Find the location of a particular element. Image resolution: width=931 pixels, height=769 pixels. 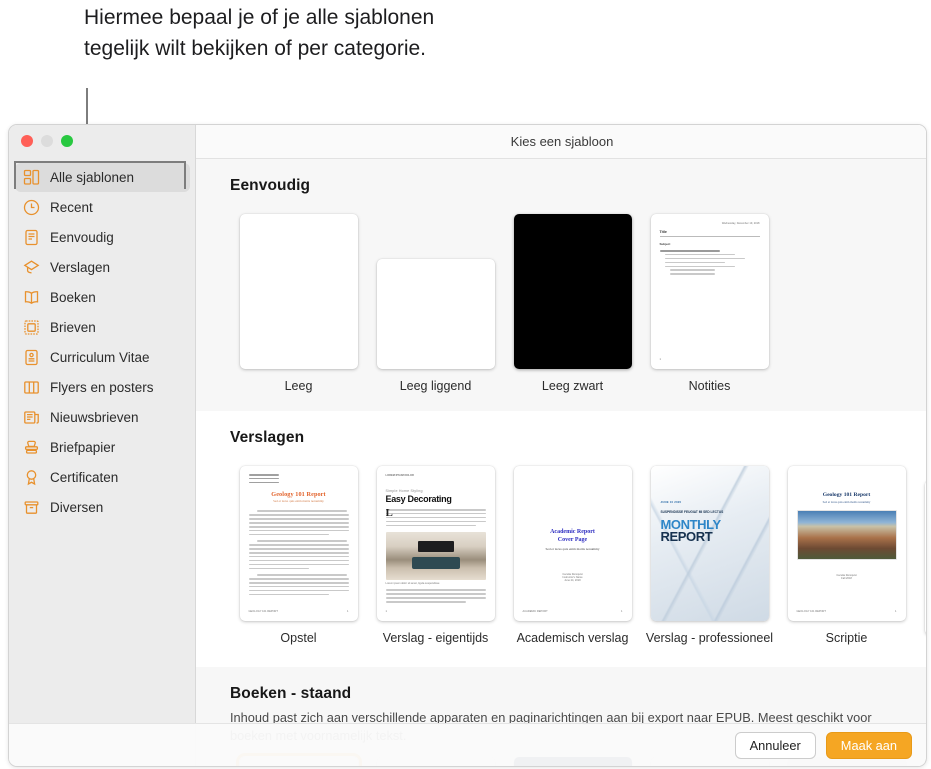

sidebar-item-curriculum-vitae: Curriculum Vitae is located at coordinates (102, 357).